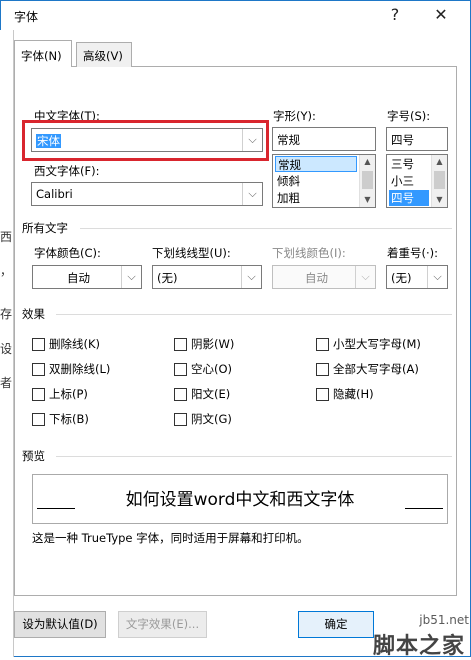 The image size is (471, 660). I want to click on checkbox-superscript: 上标(P), so click(60, 394).